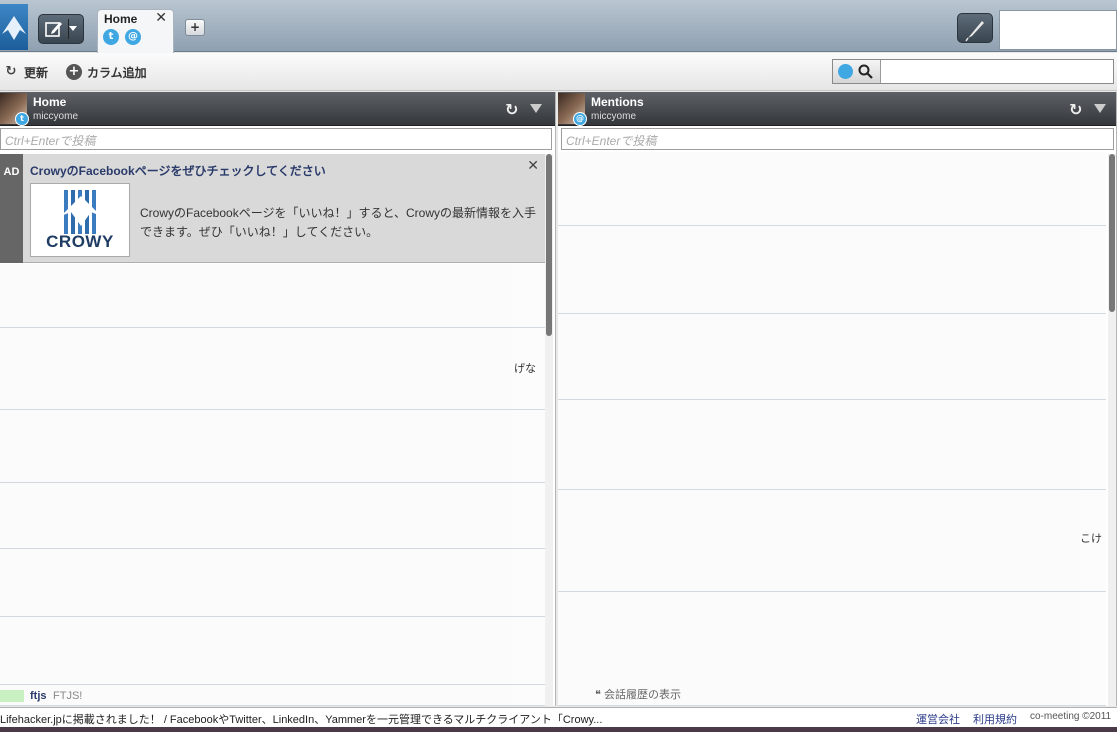  What do you see at coordinates (11, 208) in the screenshot?
I see `ad-tag: AD` at bounding box center [11, 208].